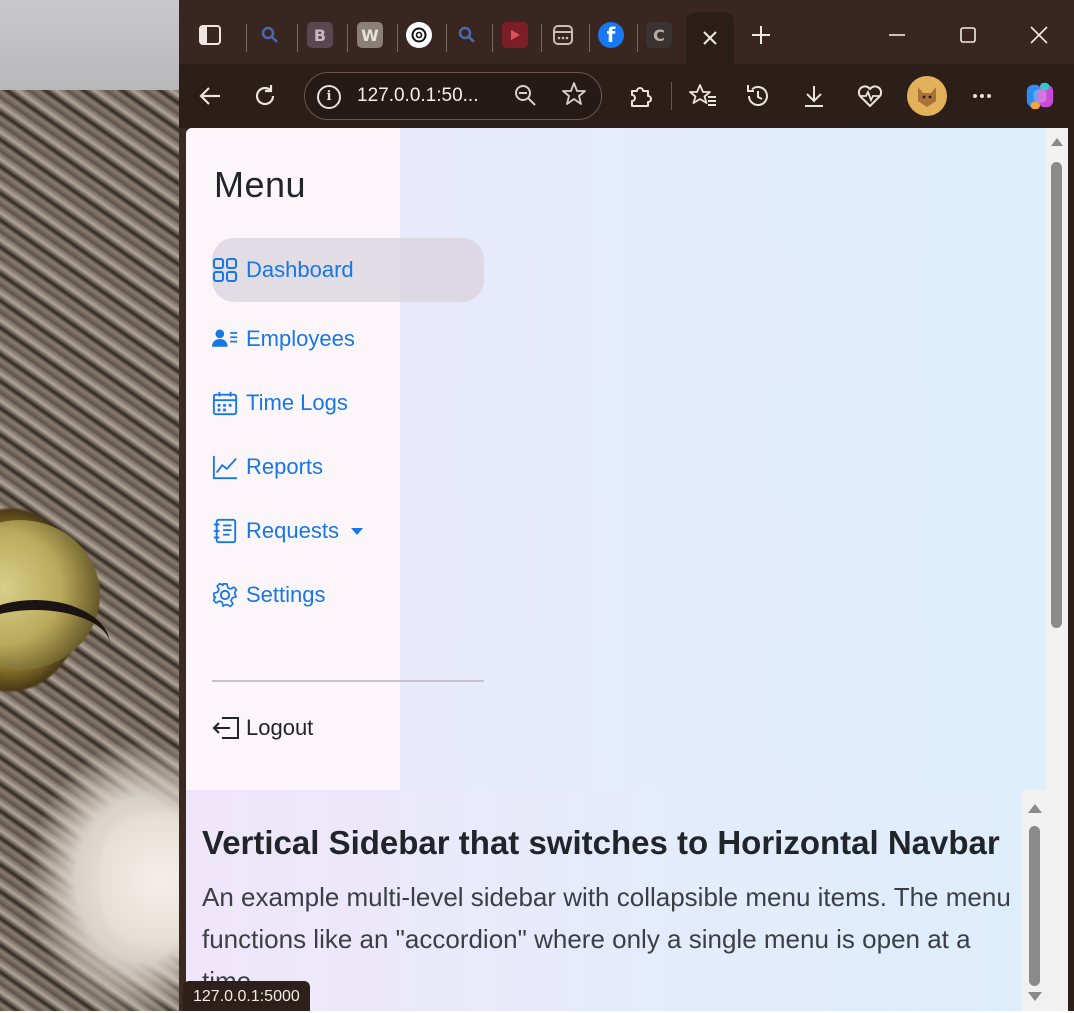 The image size is (1074, 1013). Describe the element at coordinates (225, 531) in the screenshot. I see `notebook-icon` at that location.